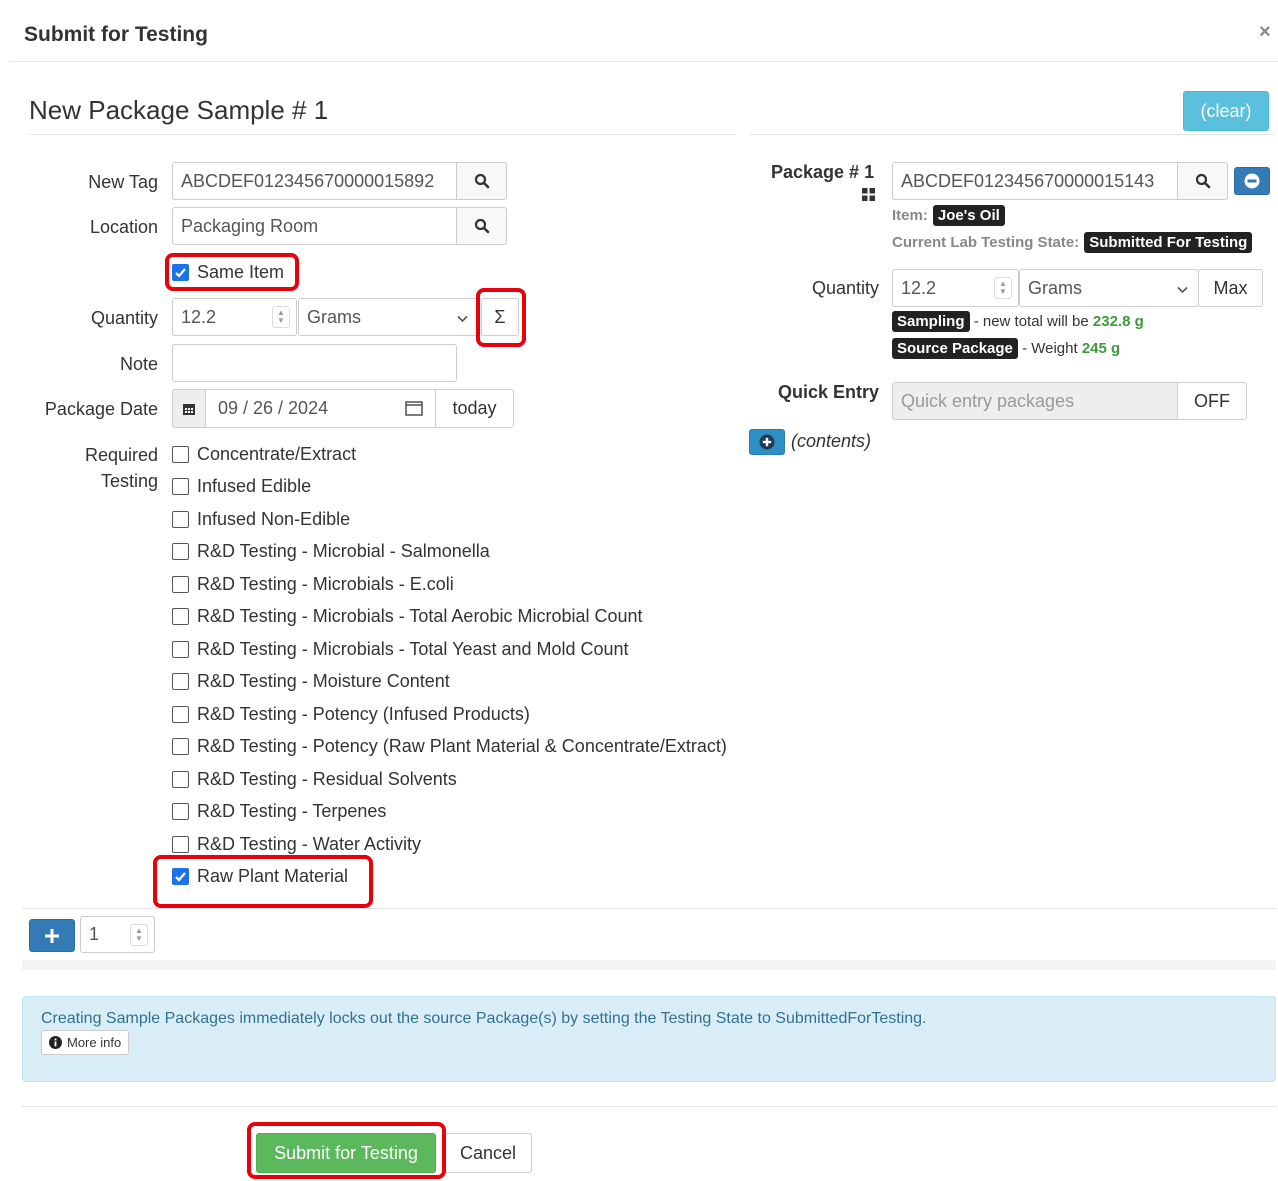 The height and width of the screenshot is (1181, 1278). I want to click on testing-option: R&D Testing - Residual Solvents, so click(457, 779).